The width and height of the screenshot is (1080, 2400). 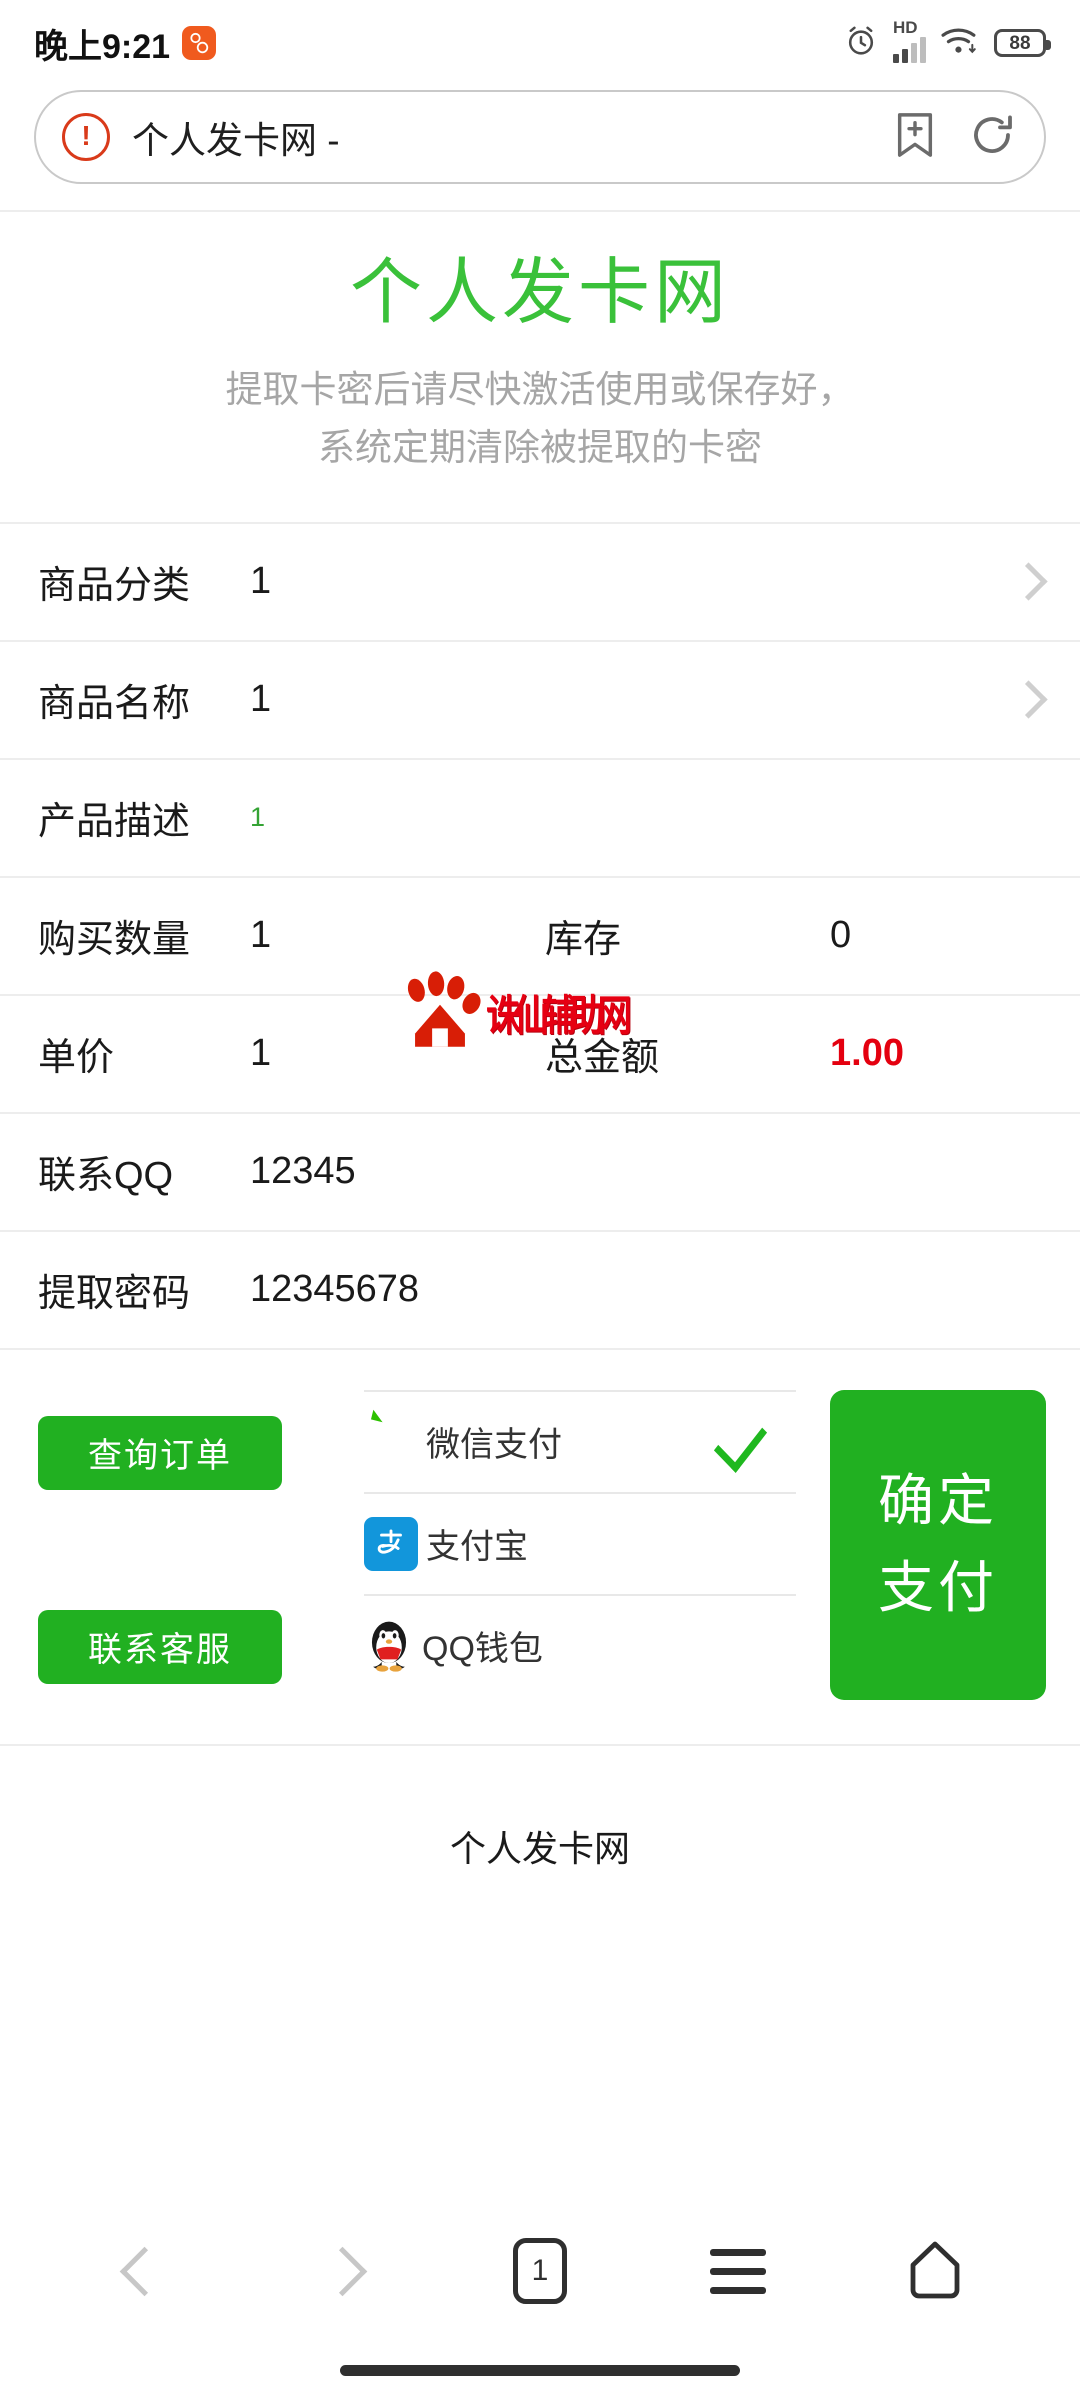 I want to click on total-amount-value: 1.00, so click(x=867, y=1053).